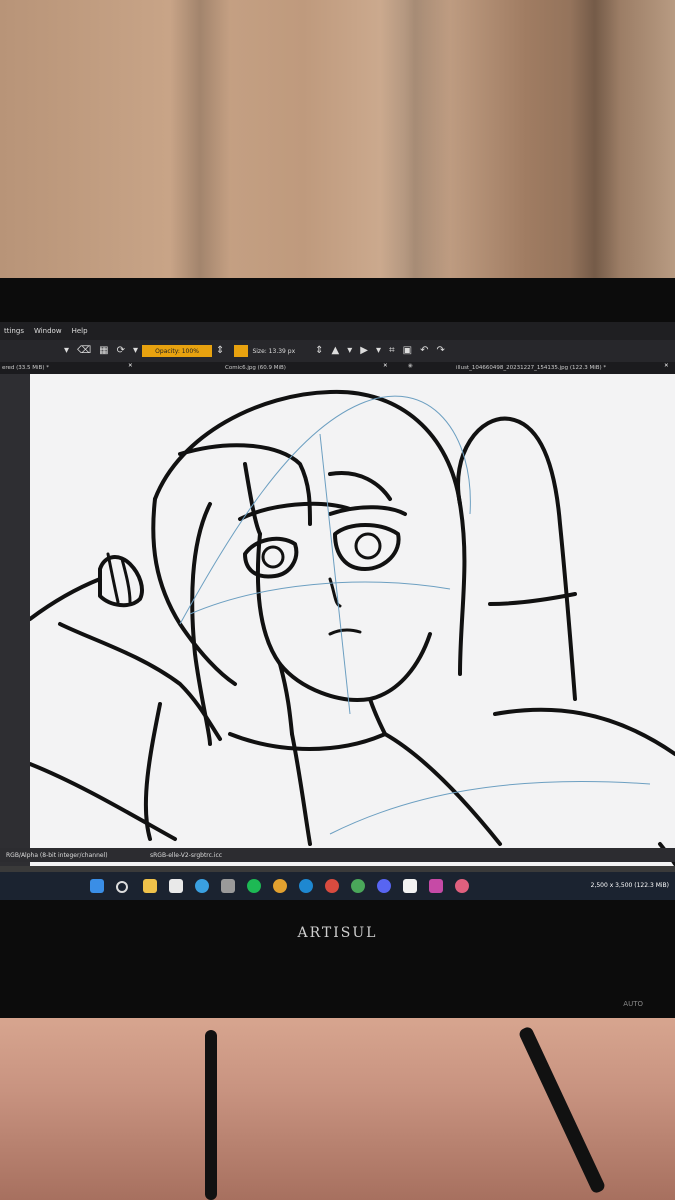 The width and height of the screenshot is (675, 1200). Describe the element at coordinates (84, 351) in the screenshot. I see `eraser-icon: ⌫` at that location.